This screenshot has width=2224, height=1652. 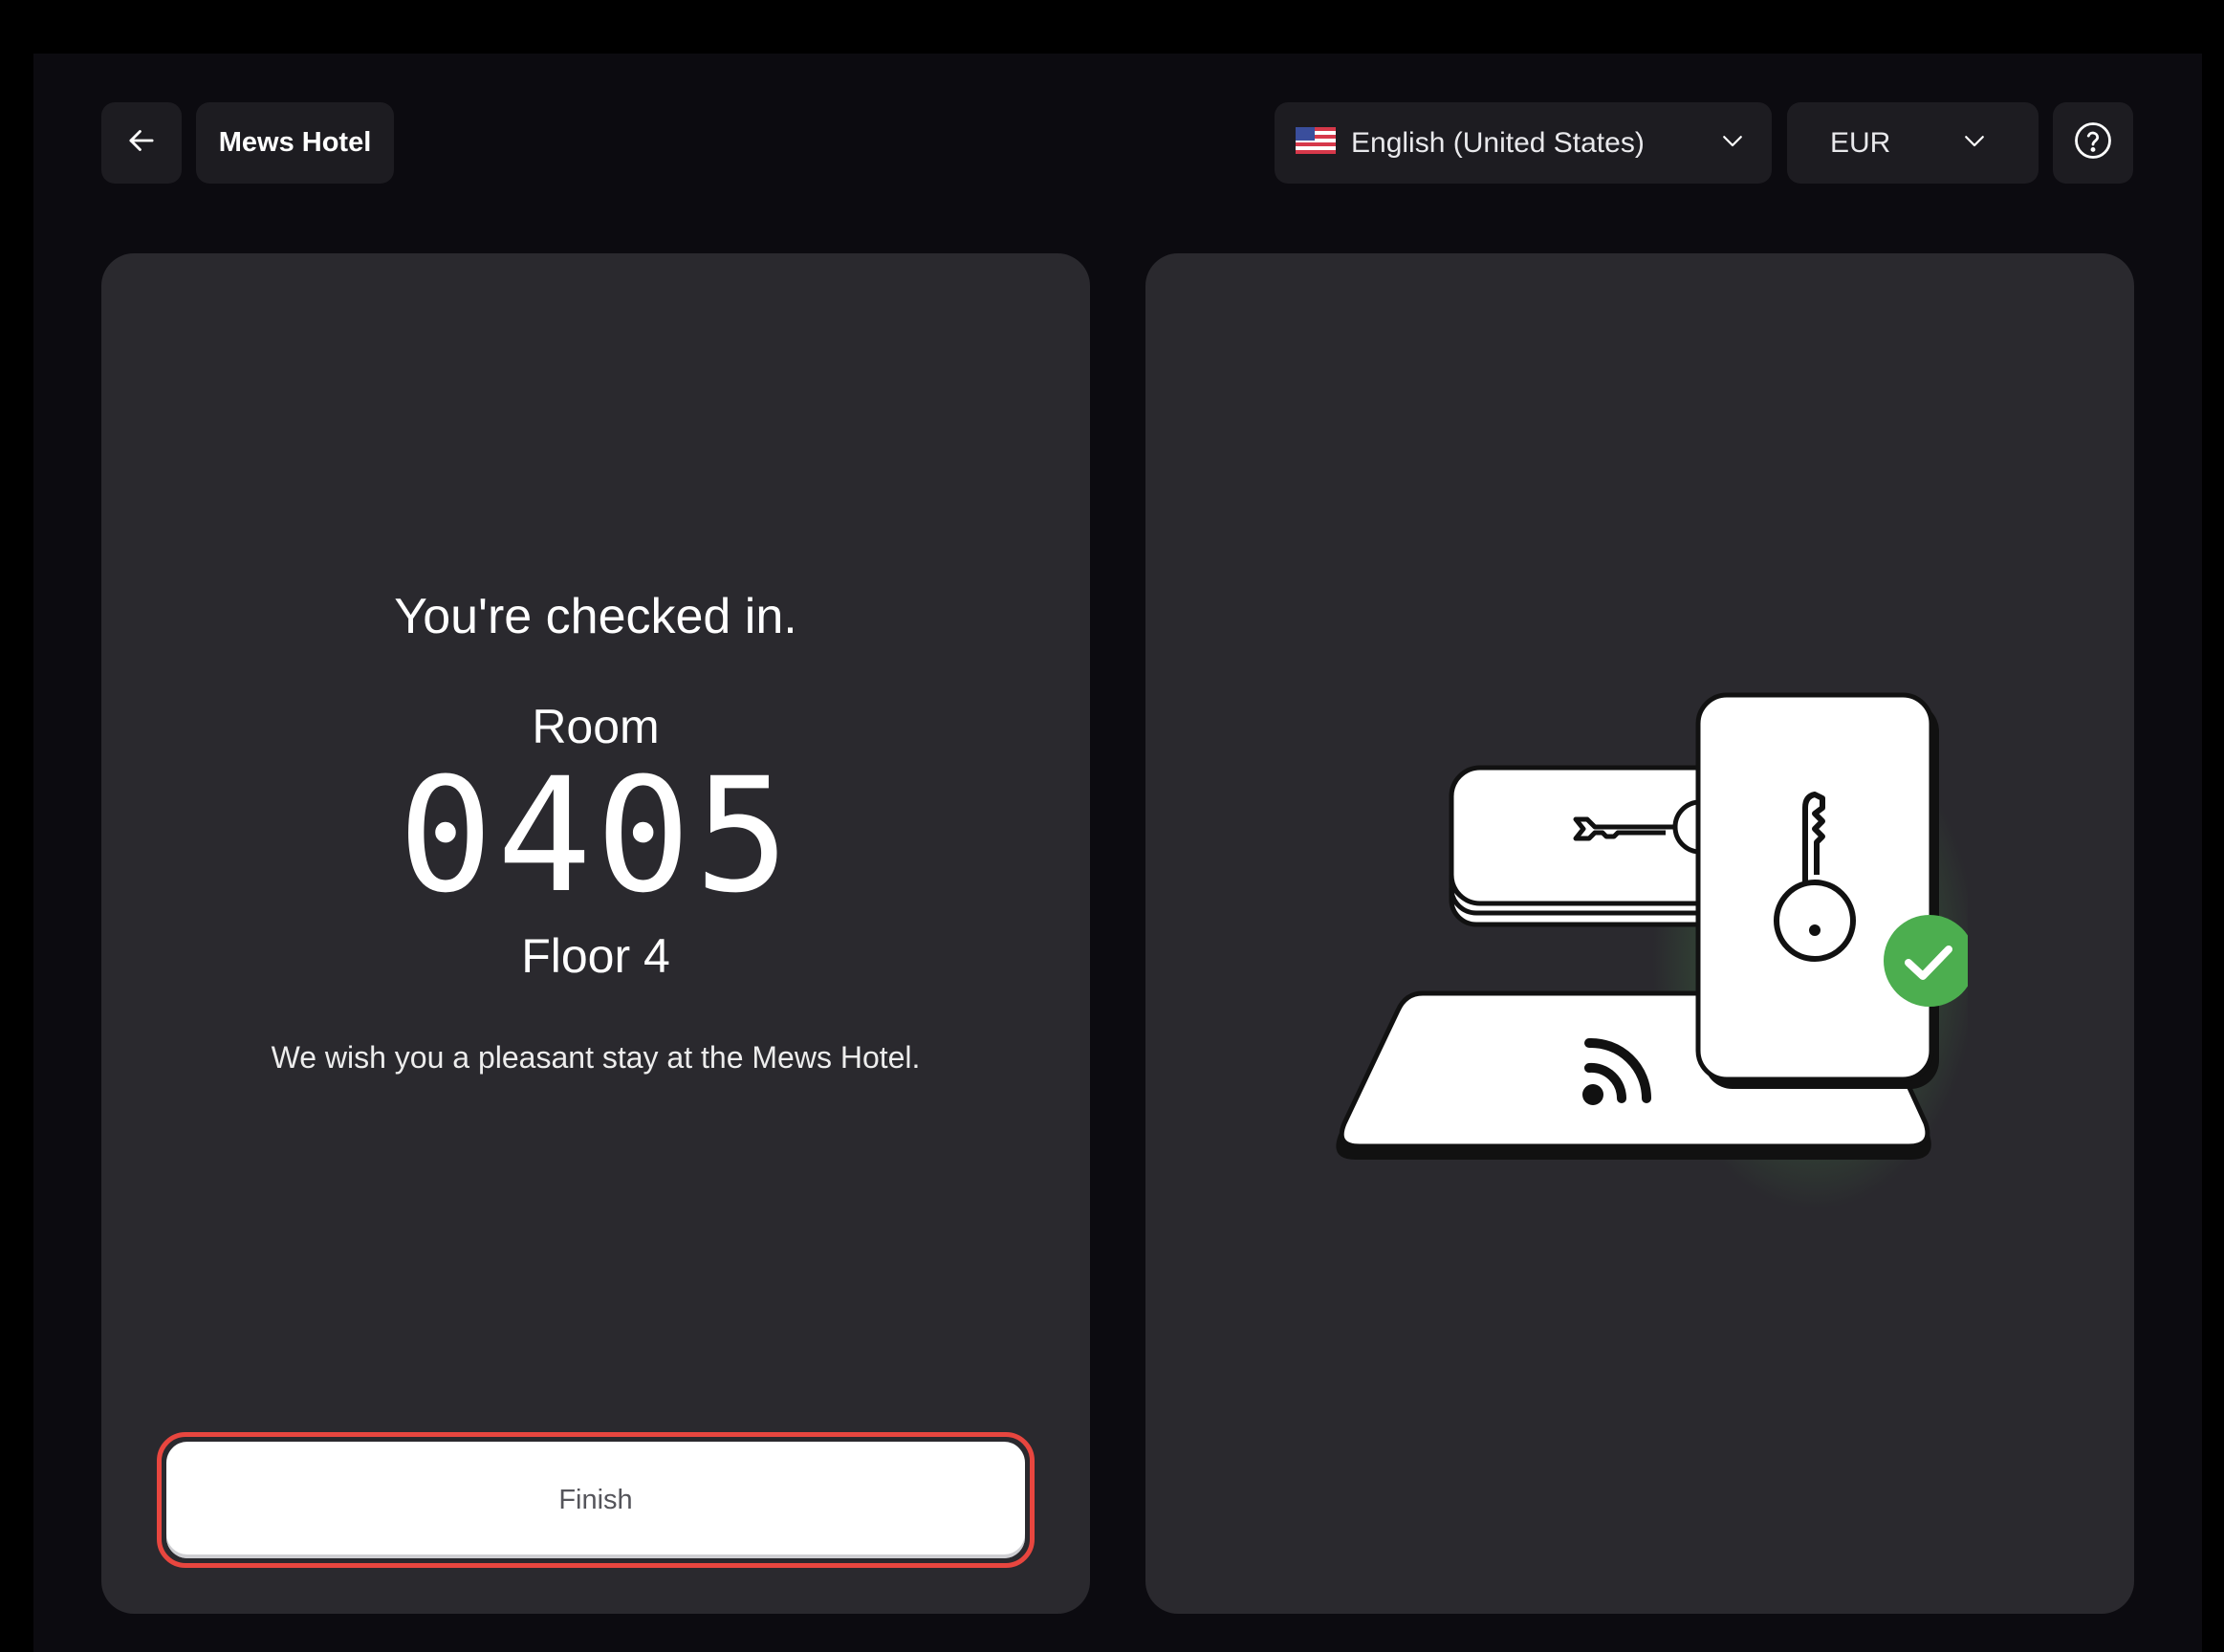 I want to click on room-key-illustration, so click(x=1652, y=950).